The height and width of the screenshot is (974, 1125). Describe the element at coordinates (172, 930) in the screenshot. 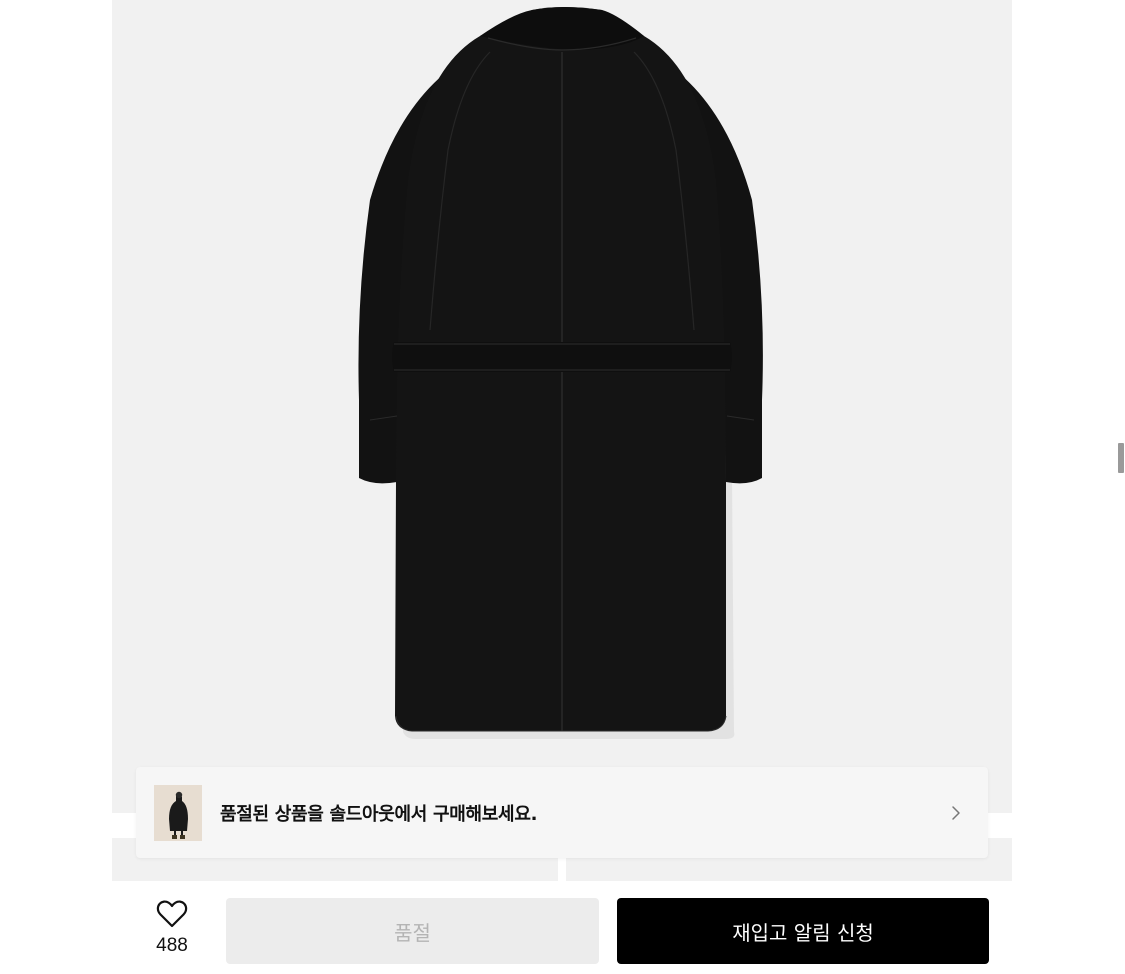

I see `like-button: 488` at that location.